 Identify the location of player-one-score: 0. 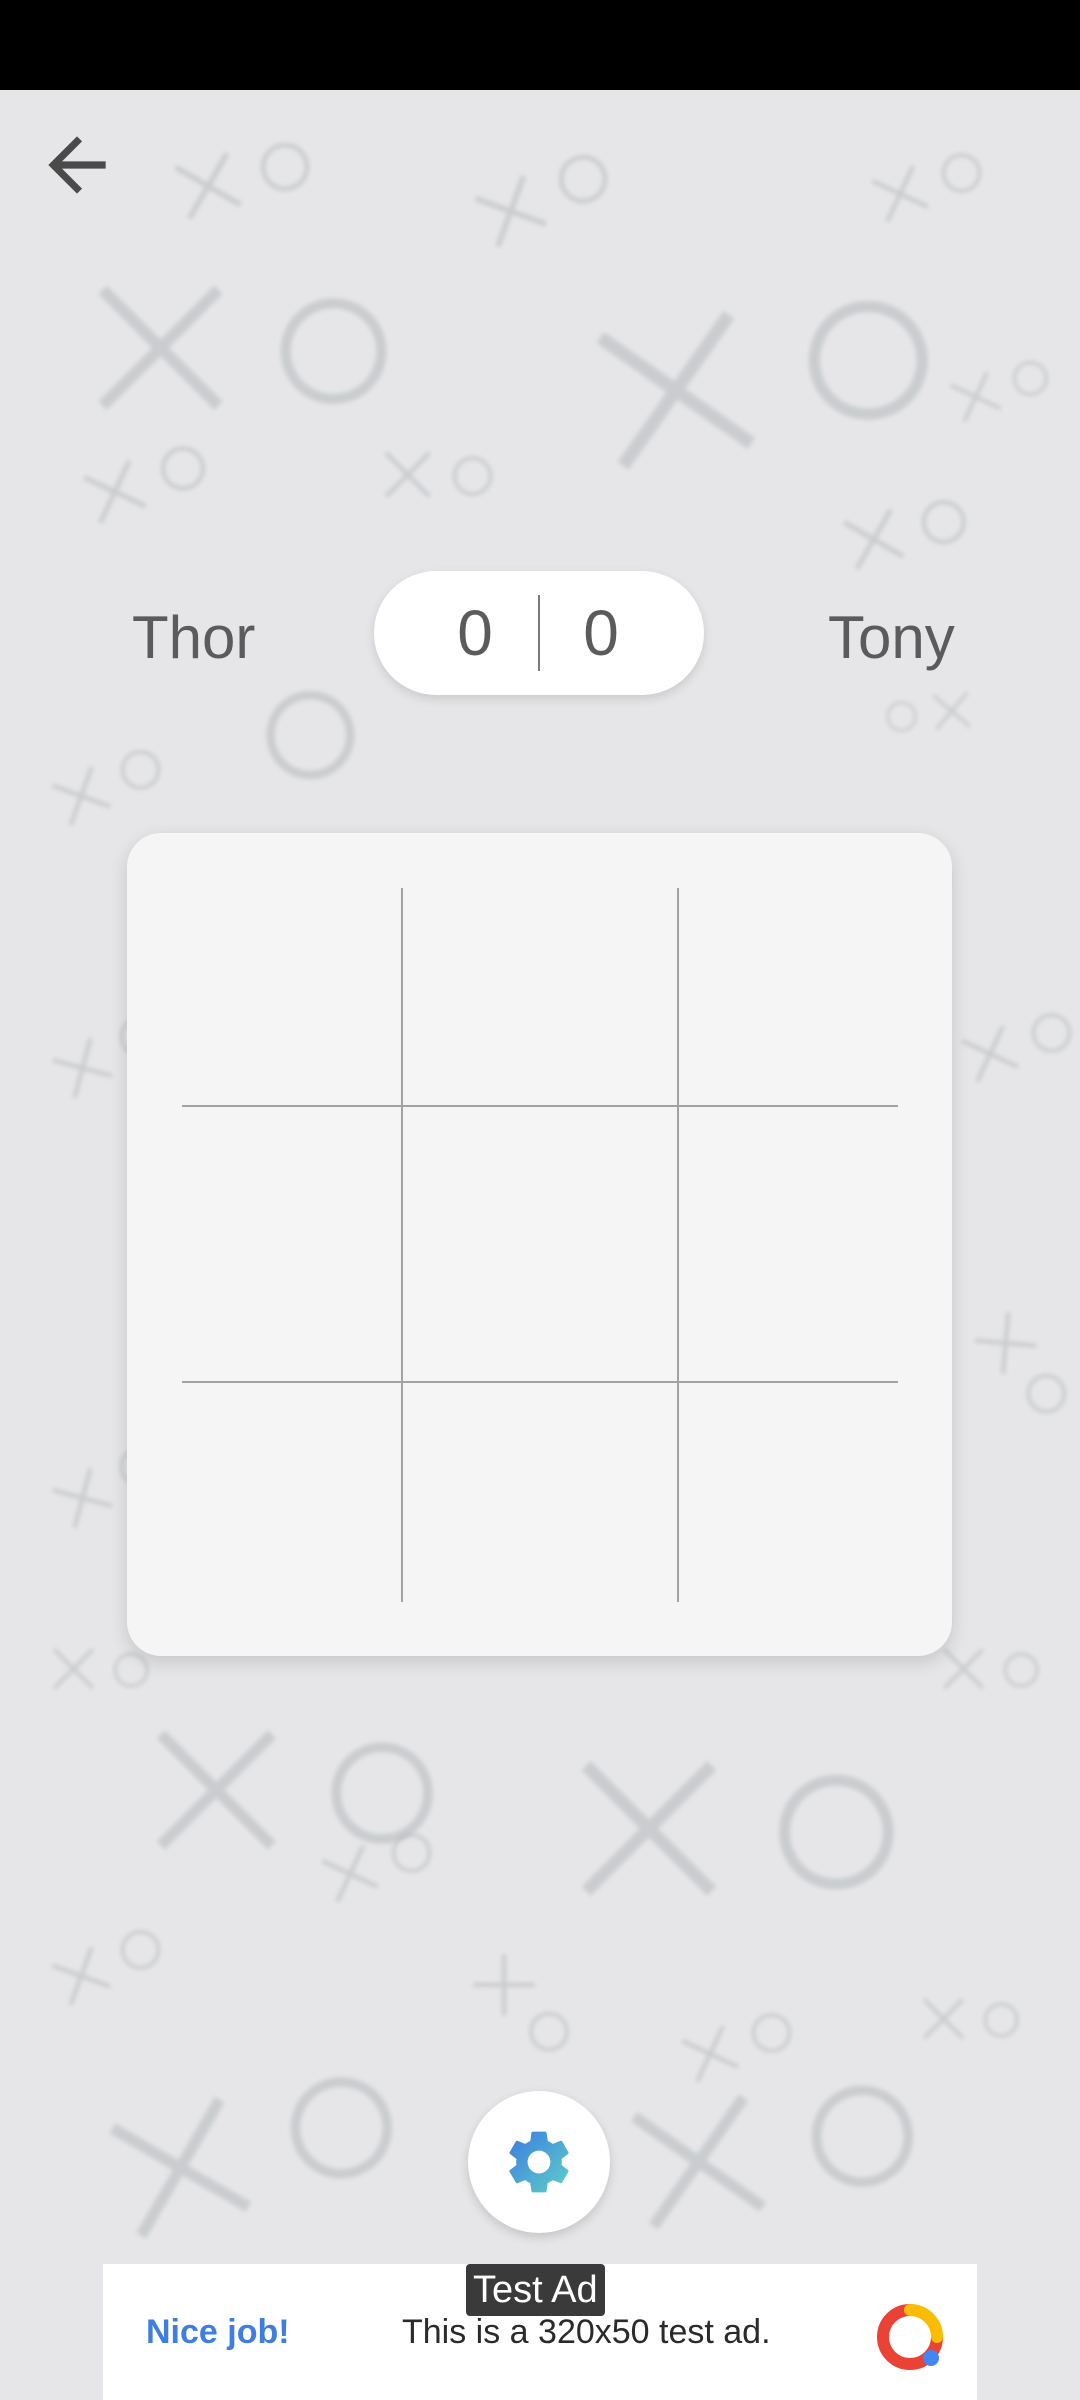
(475, 633).